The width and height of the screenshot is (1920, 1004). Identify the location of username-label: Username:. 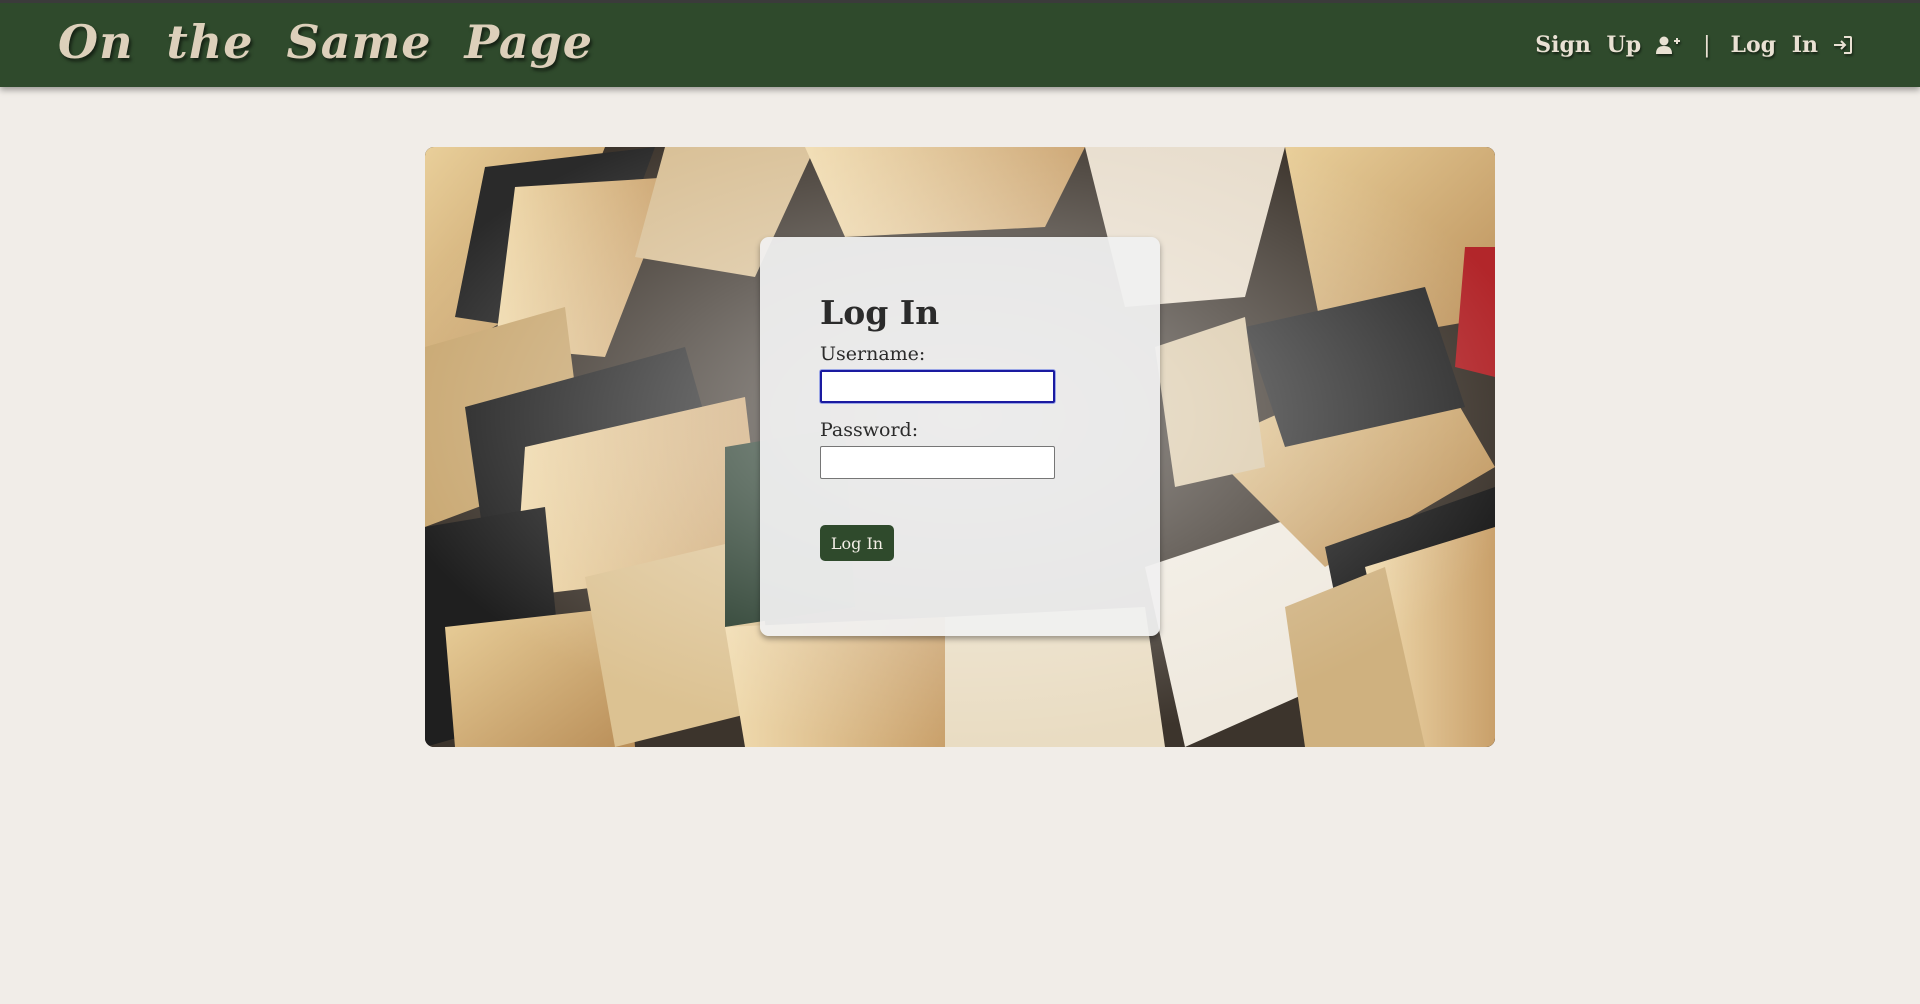
(873, 354).